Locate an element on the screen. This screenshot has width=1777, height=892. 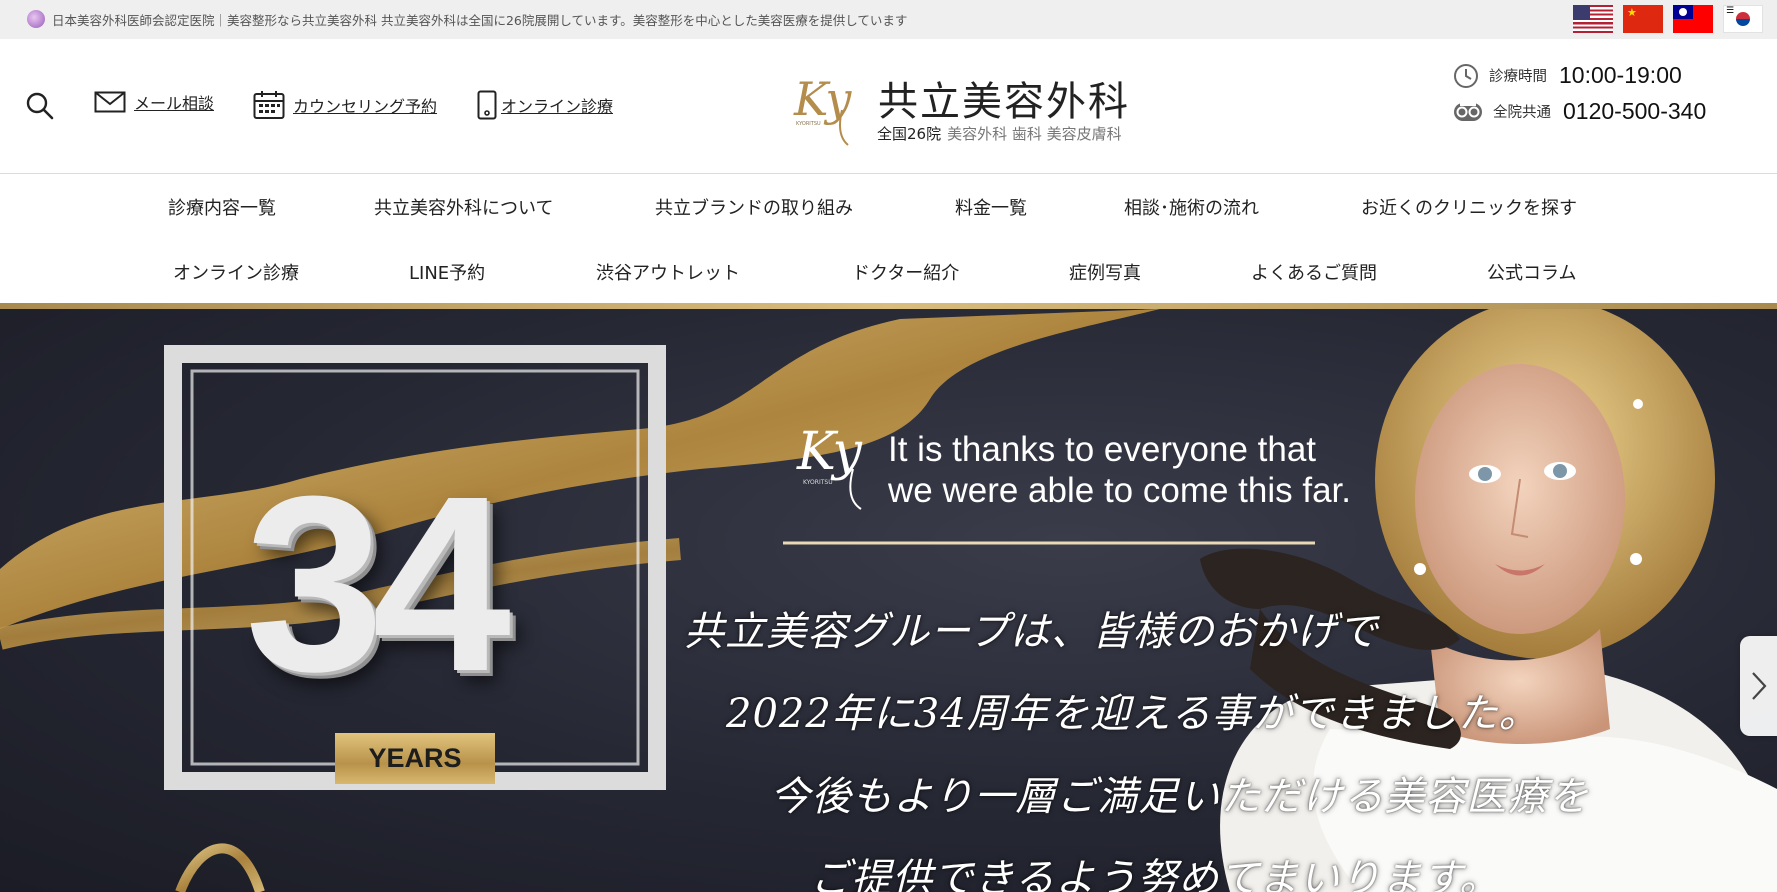
nav-online-consultation: オンライン診療 is located at coordinates (236, 272).